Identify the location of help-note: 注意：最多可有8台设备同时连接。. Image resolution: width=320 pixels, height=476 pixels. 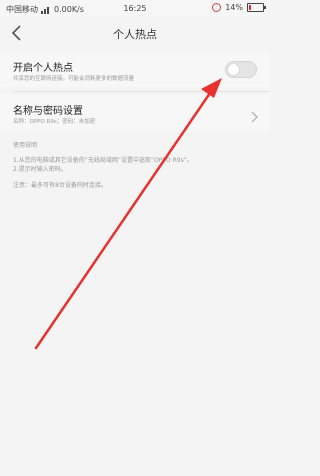
(60, 185).